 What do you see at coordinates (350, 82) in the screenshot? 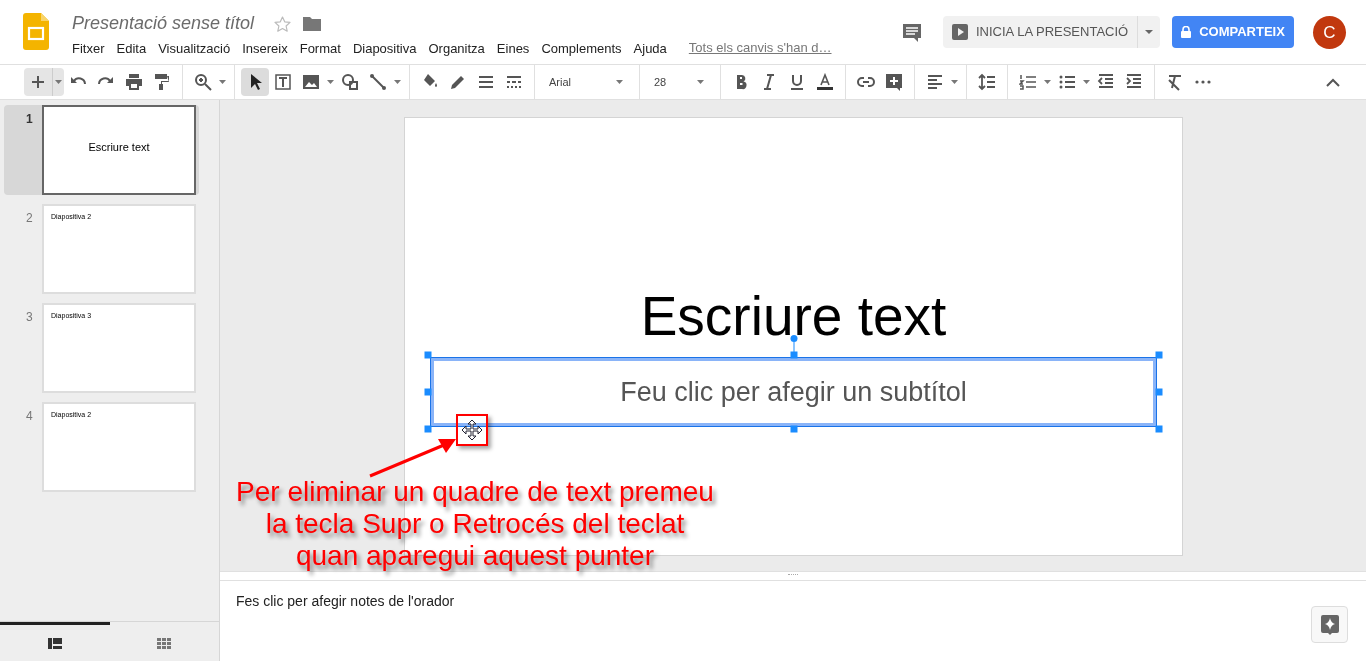
I see `shape-icon` at bounding box center [350, 82].